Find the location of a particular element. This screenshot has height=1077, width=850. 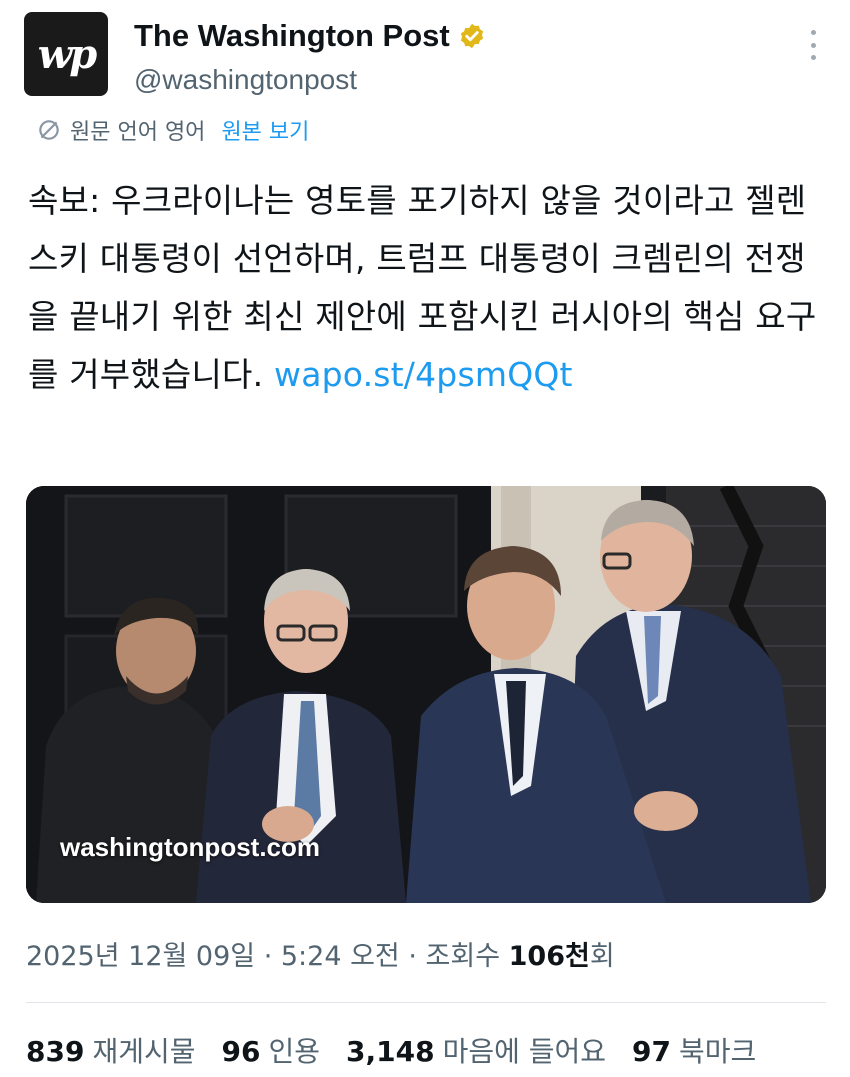

reposts-label: 재게시물 is located at coordinates (144, 1051).